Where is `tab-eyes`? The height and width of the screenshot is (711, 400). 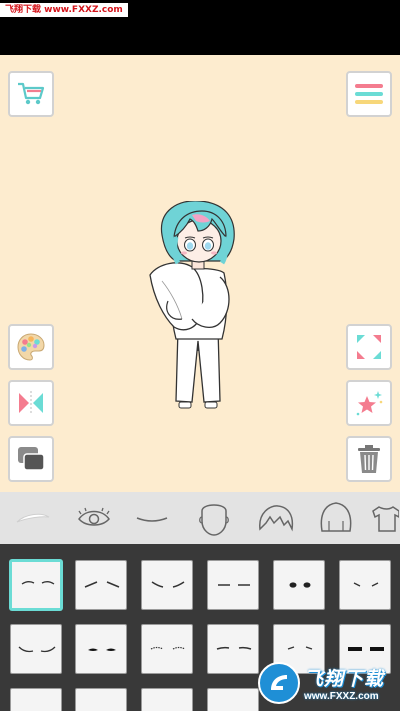 tab-eyes is located at coordinates (94, 518).